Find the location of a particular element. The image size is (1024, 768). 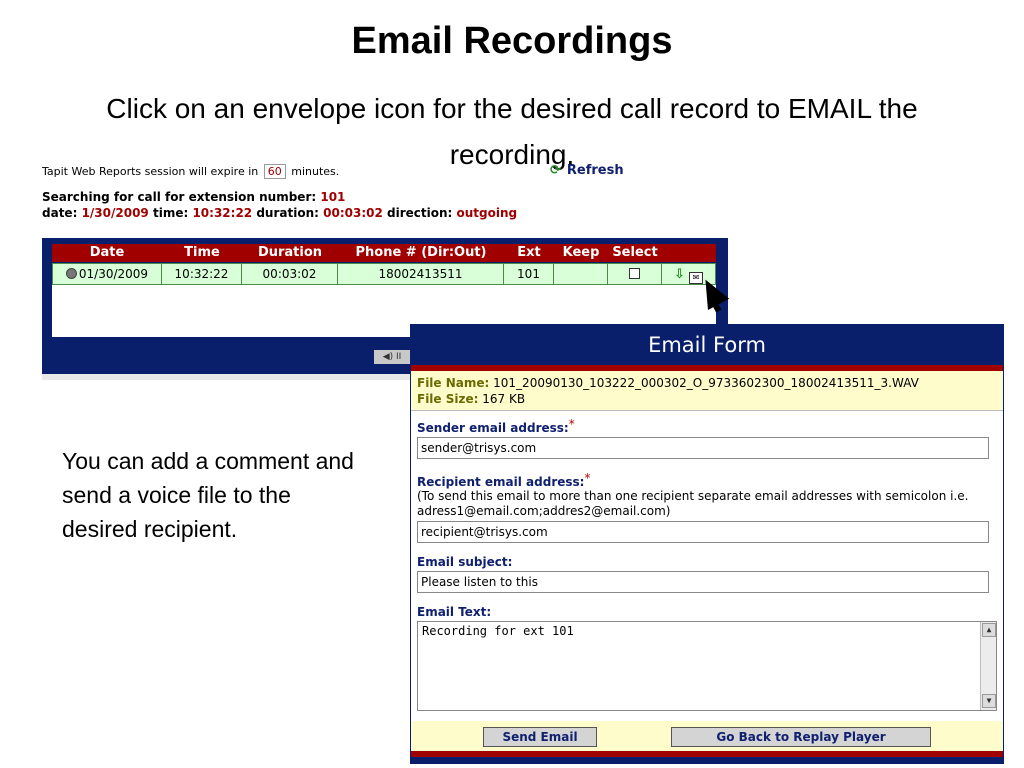

header-keep: Keep is located at coordinates (581, 253).